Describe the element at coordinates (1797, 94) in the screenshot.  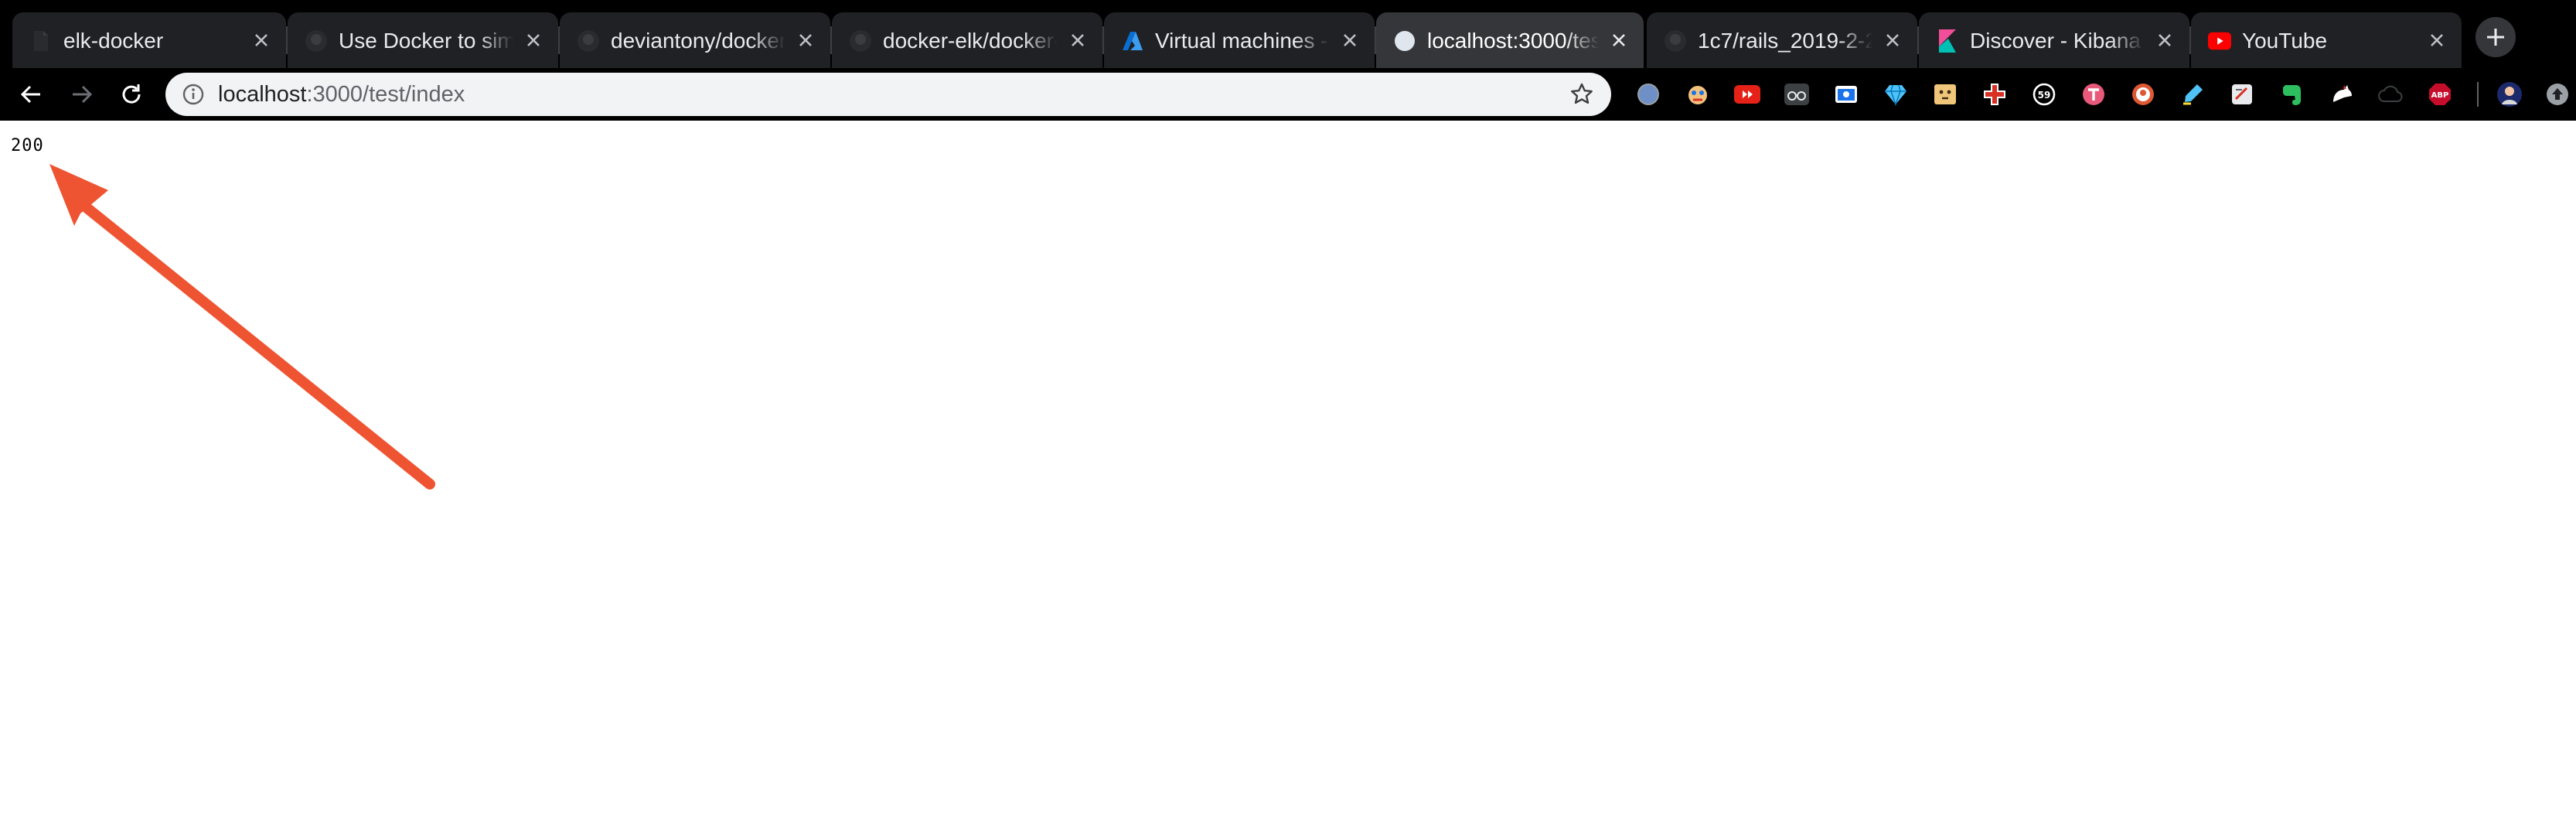
I see `glasses-ext-icon` at that location.